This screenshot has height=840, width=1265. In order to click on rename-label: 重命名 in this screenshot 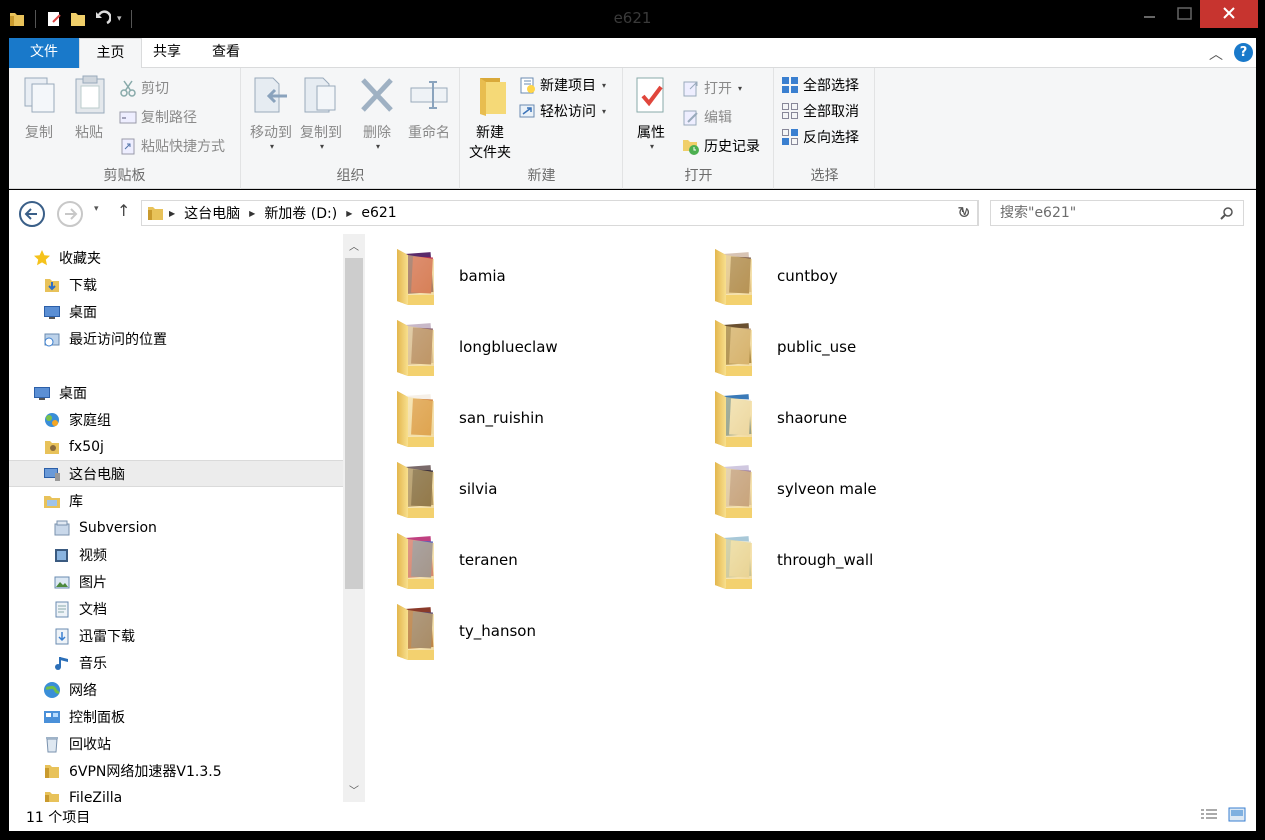, I will do `click(429, 133)`.